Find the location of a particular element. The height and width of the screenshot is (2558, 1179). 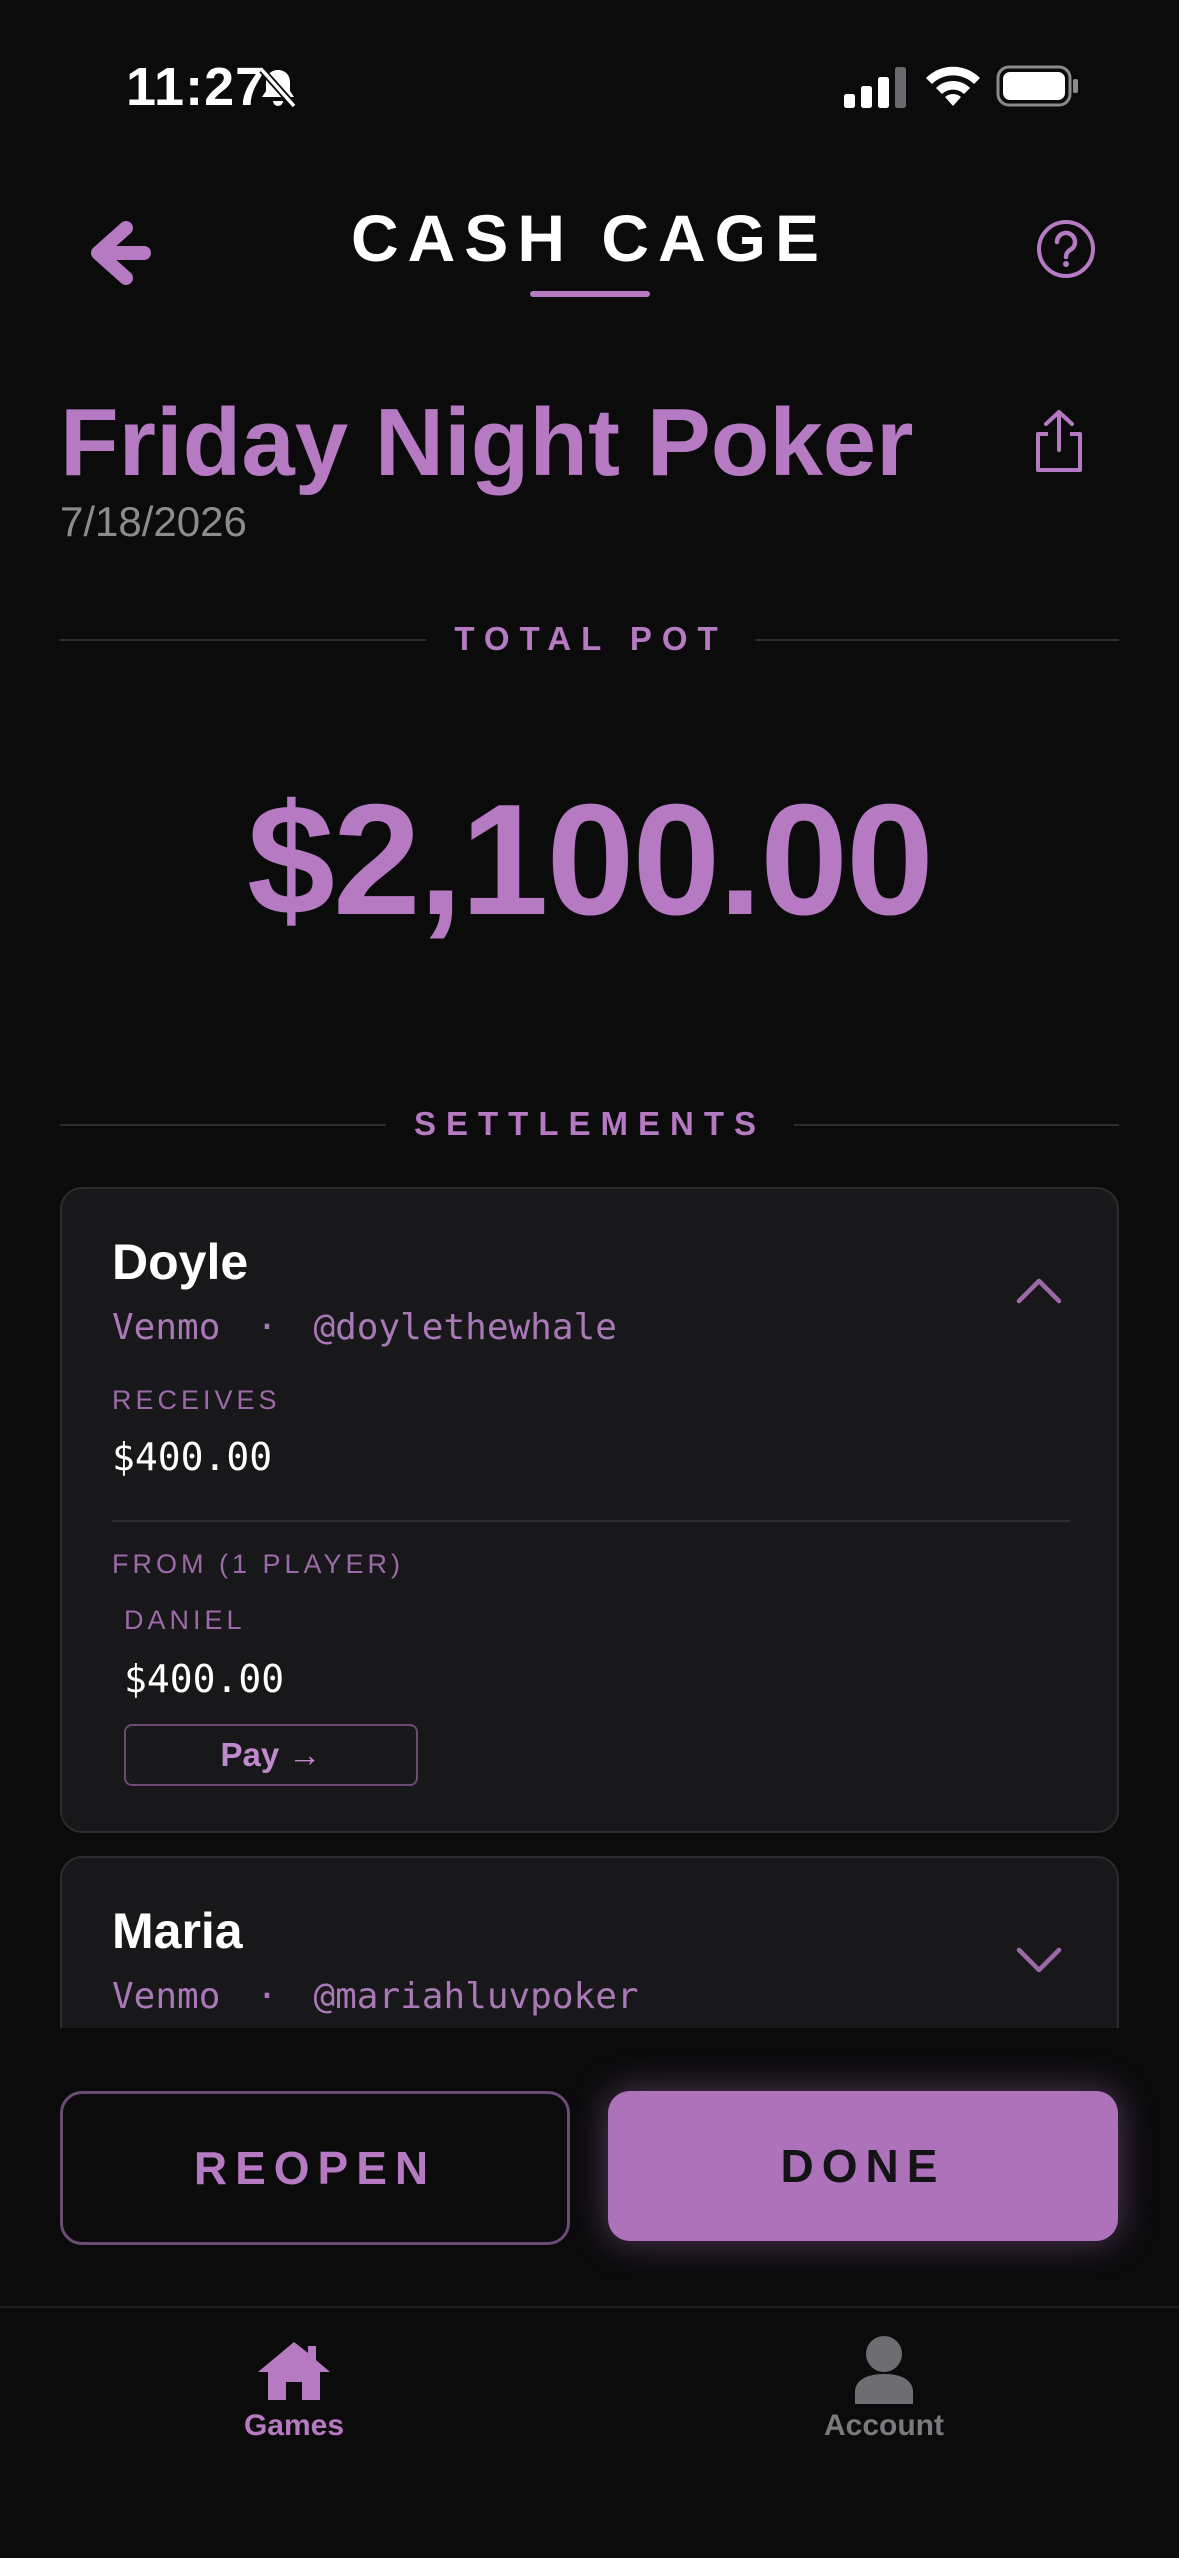

tab-label-games: Games is located at coordinates (294, 2425).